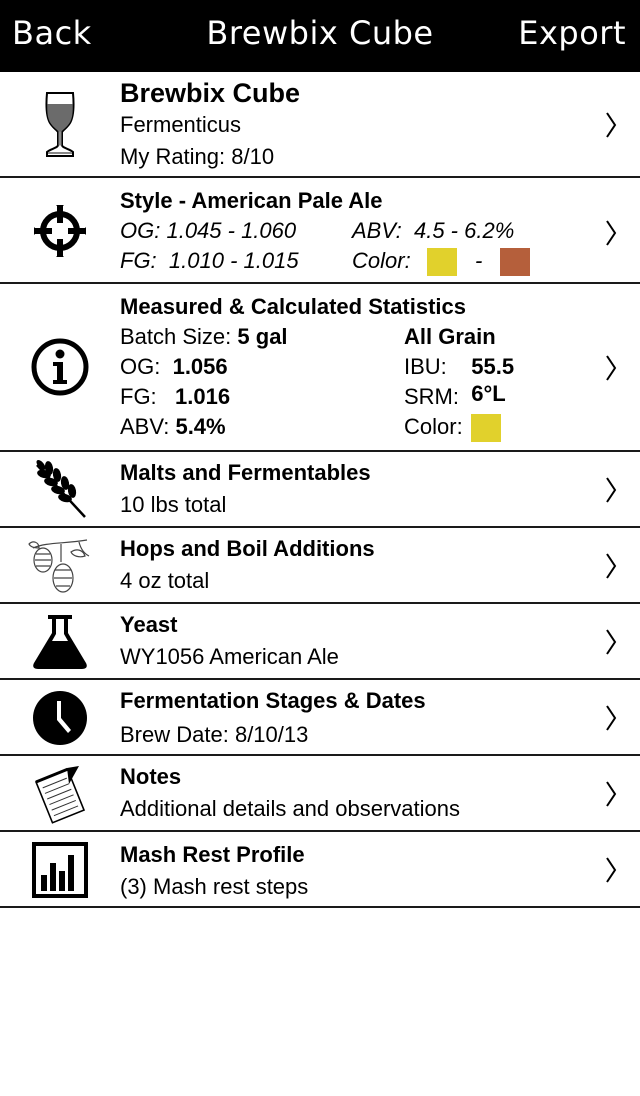 This screenshot has width=640, height=1096. What do you see at coordinates (233, 260) in the screenshot?
I see `style-fg-range: 1.010 - 1.015` at bounding box center [233, 260].